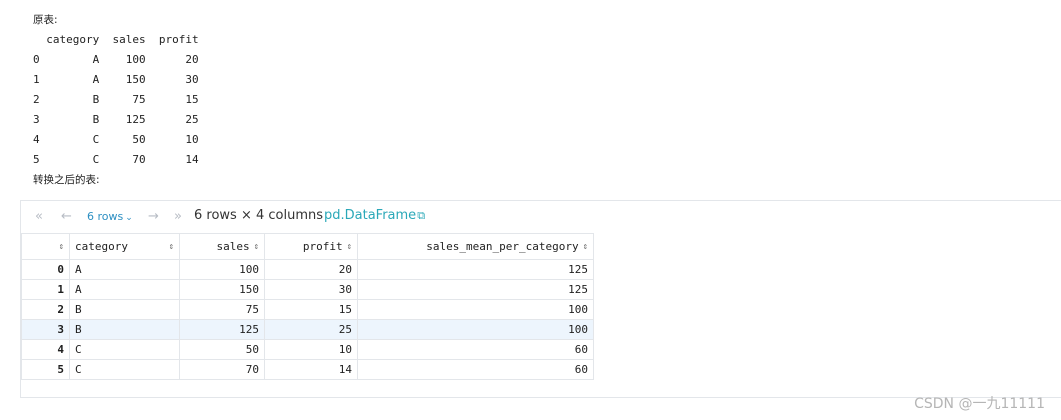  I want to click on column-header-sales: sales ⇕, so click(222, 246).